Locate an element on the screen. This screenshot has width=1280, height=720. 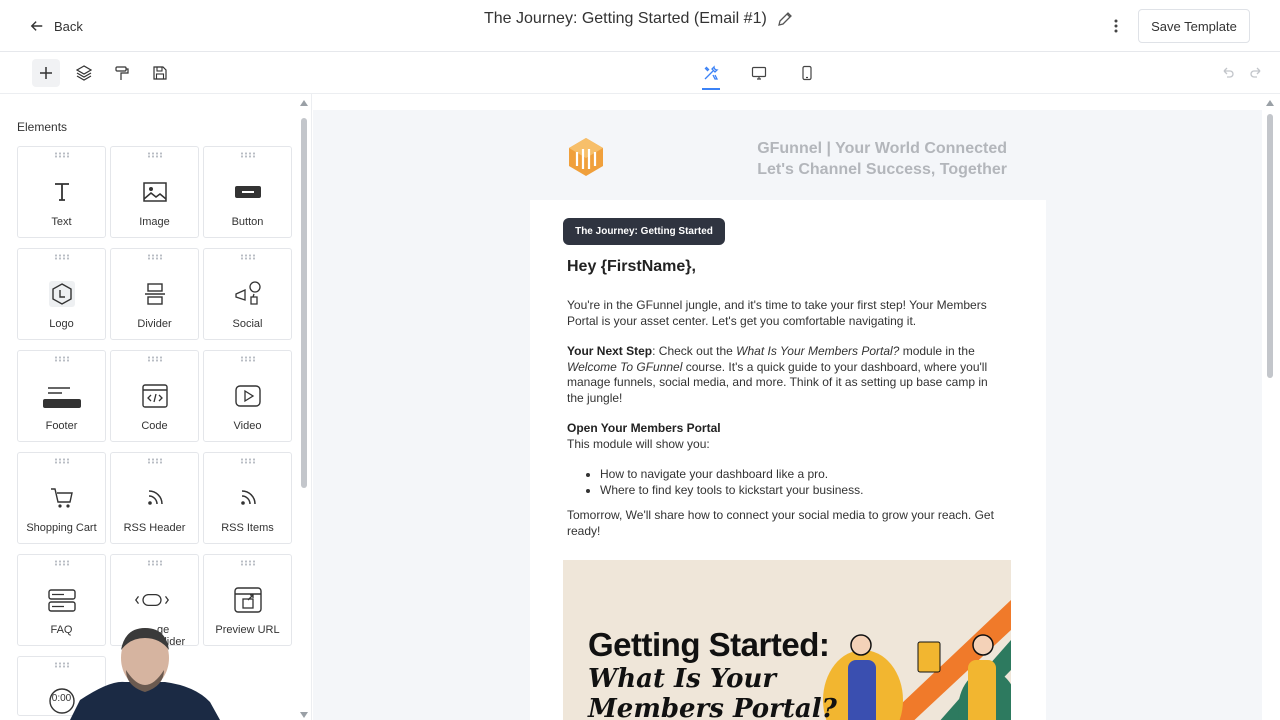
active-view-indicator is located at coordinates (711, 89).